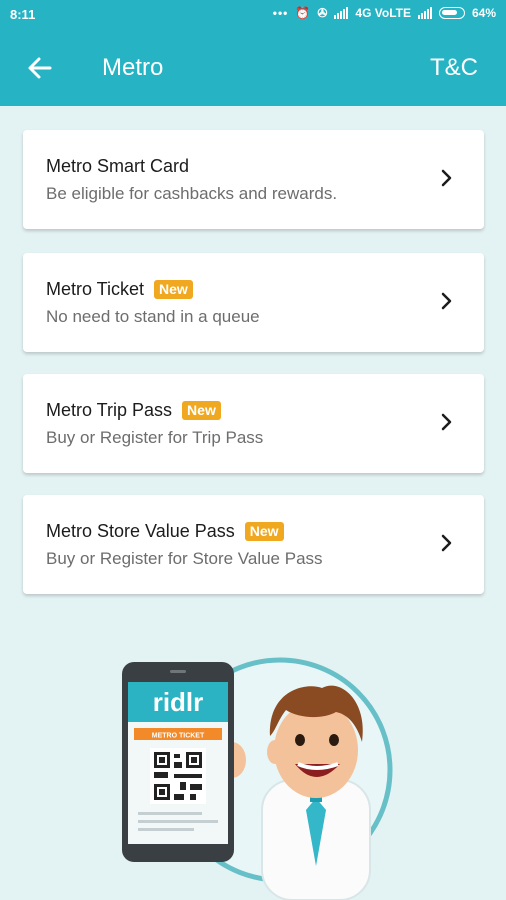  Describe the element at coordinates (95, 289) in the screenshot. I see `card-title: Metro Ticket` at that location.